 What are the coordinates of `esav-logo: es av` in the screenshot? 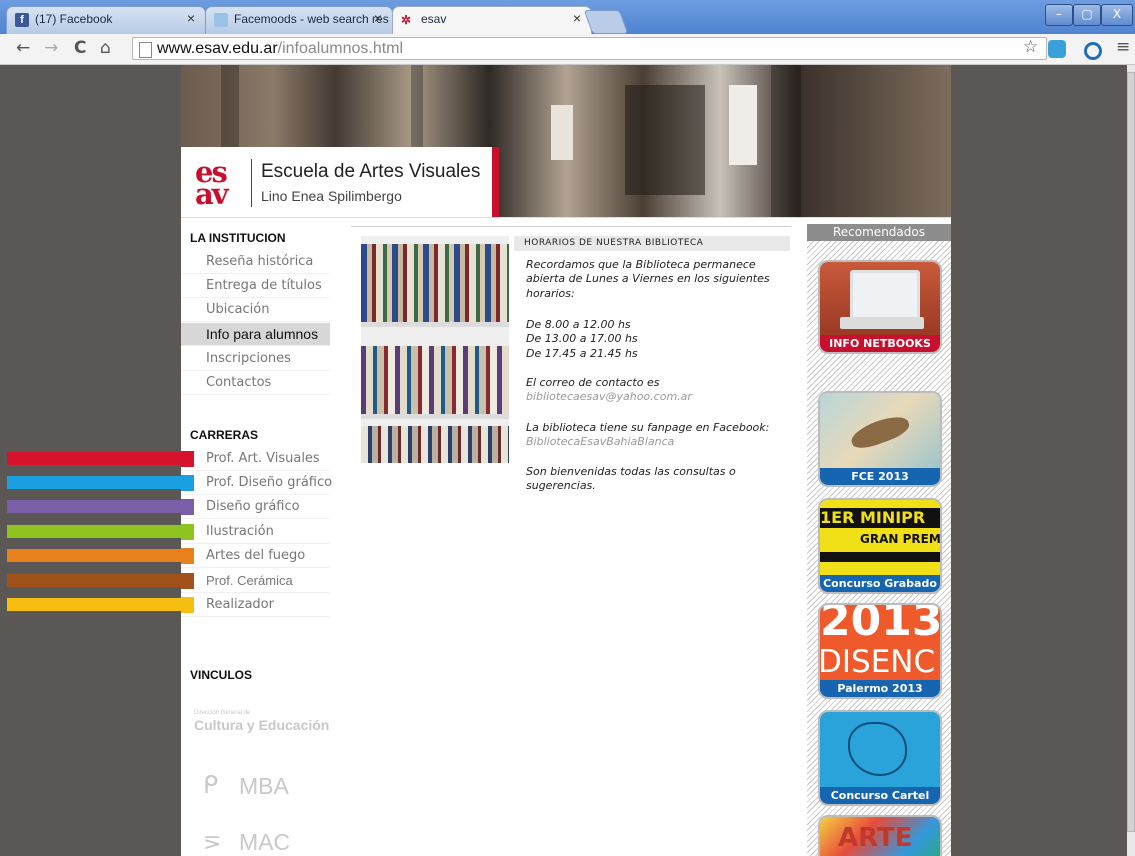 It's located at (216, 183).